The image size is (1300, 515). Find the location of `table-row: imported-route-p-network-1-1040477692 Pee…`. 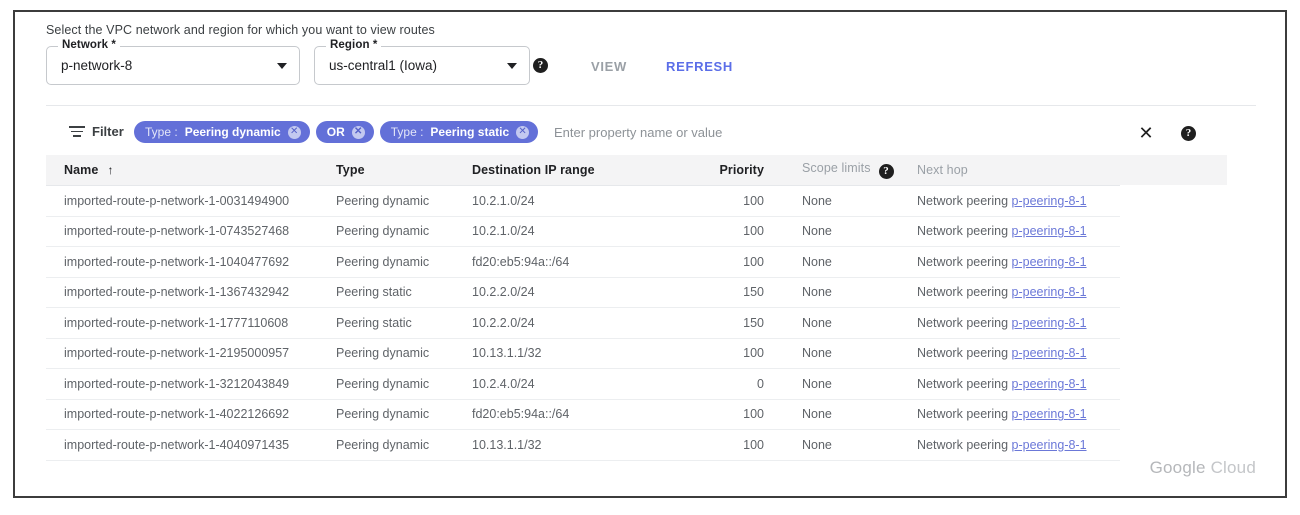

table-row: imported-route-p-network-1-1040477692 Pee… is located at coordinates (636, 262).